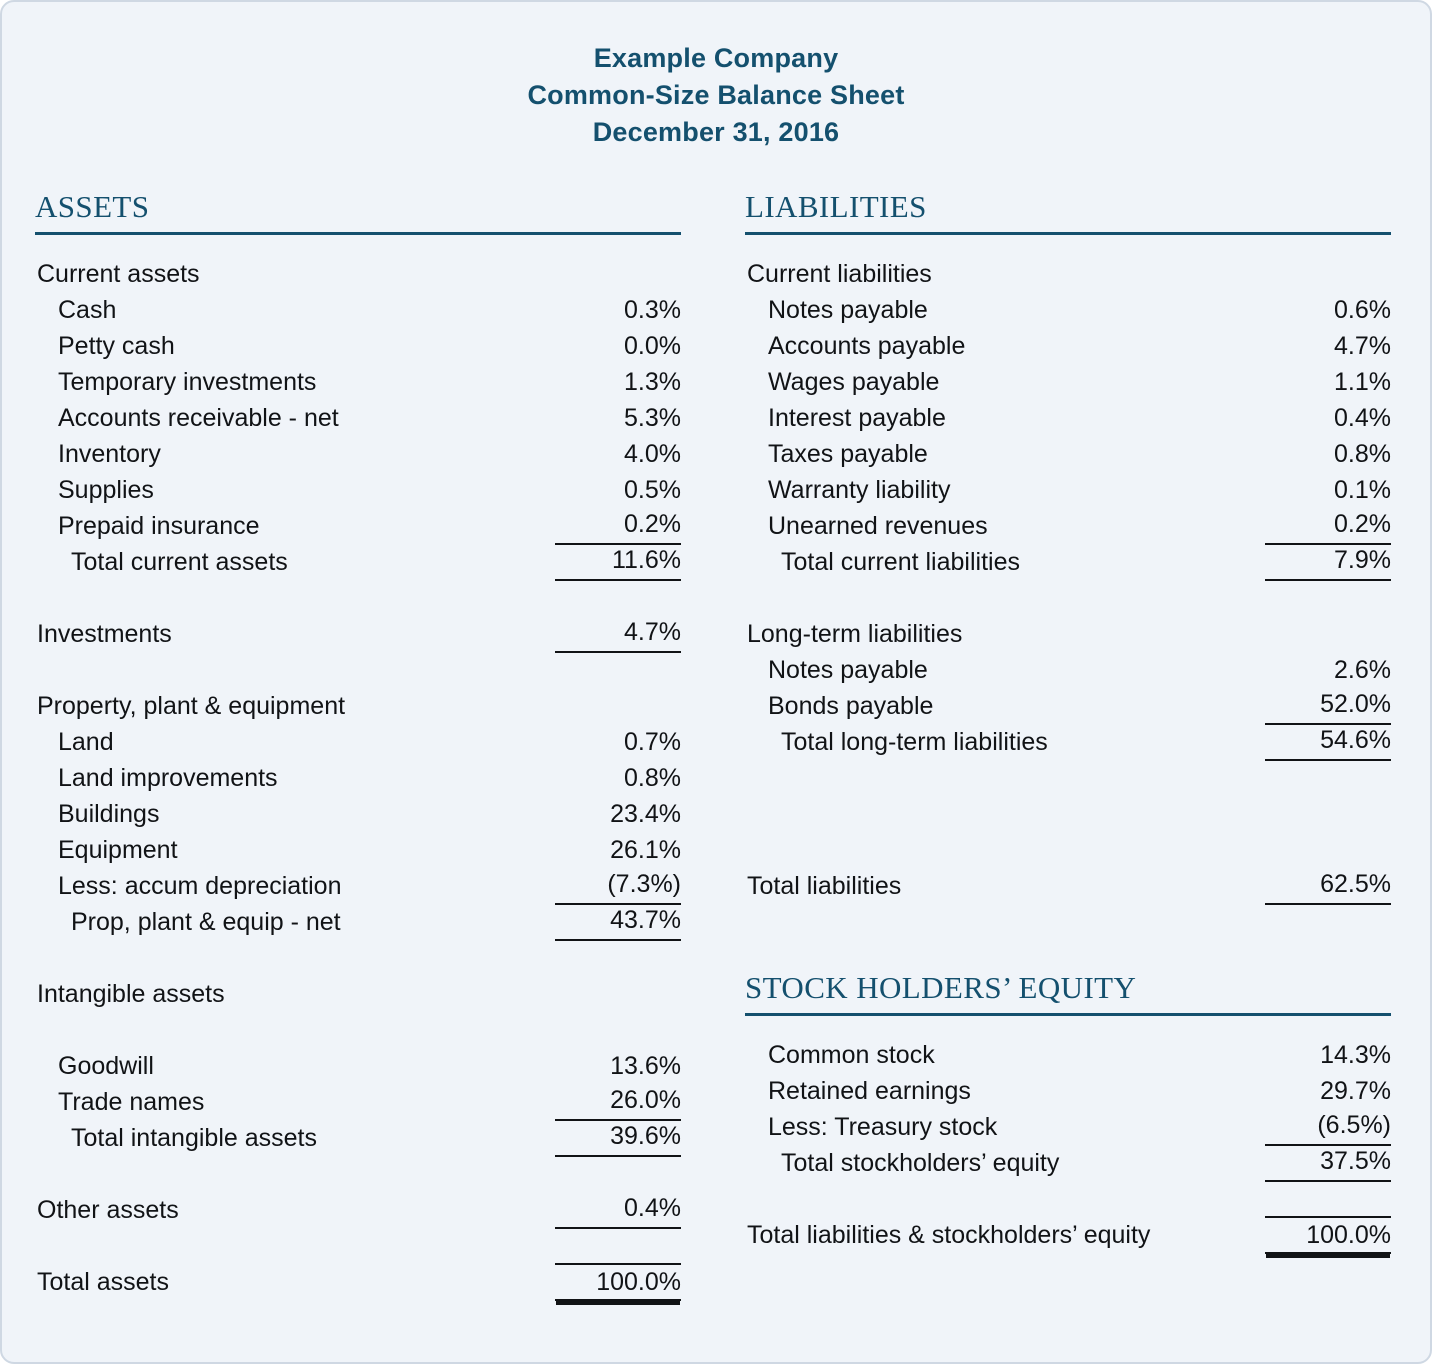 This screenshot has width=1432, height=1364. I want to click on line-item-row: Interest payable 0.4%, so click(1068, 419).